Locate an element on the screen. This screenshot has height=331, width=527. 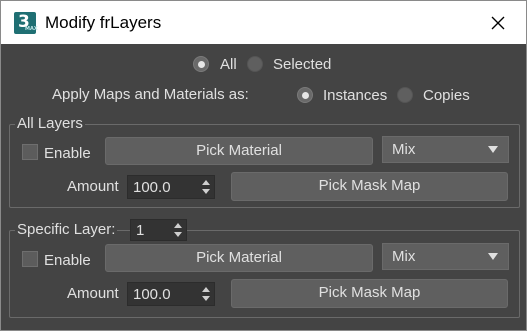
radio-copies is located at coordinates (405, 95).